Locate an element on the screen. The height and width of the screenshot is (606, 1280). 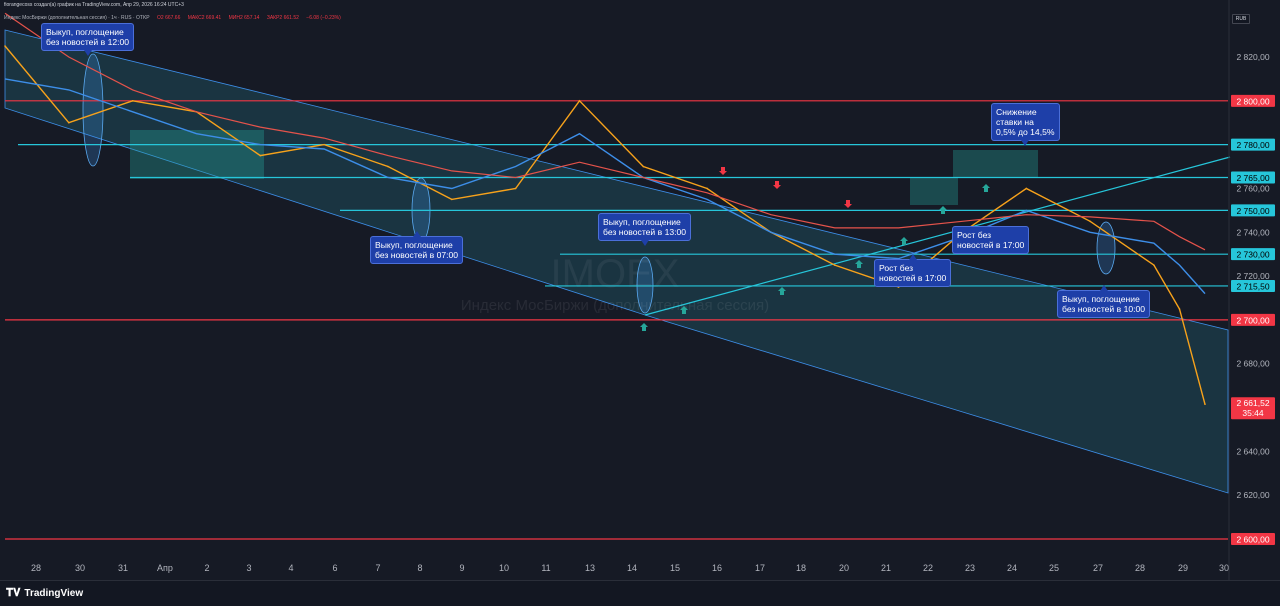
currency-selector: RUB is located at coordinates (1241, 19).